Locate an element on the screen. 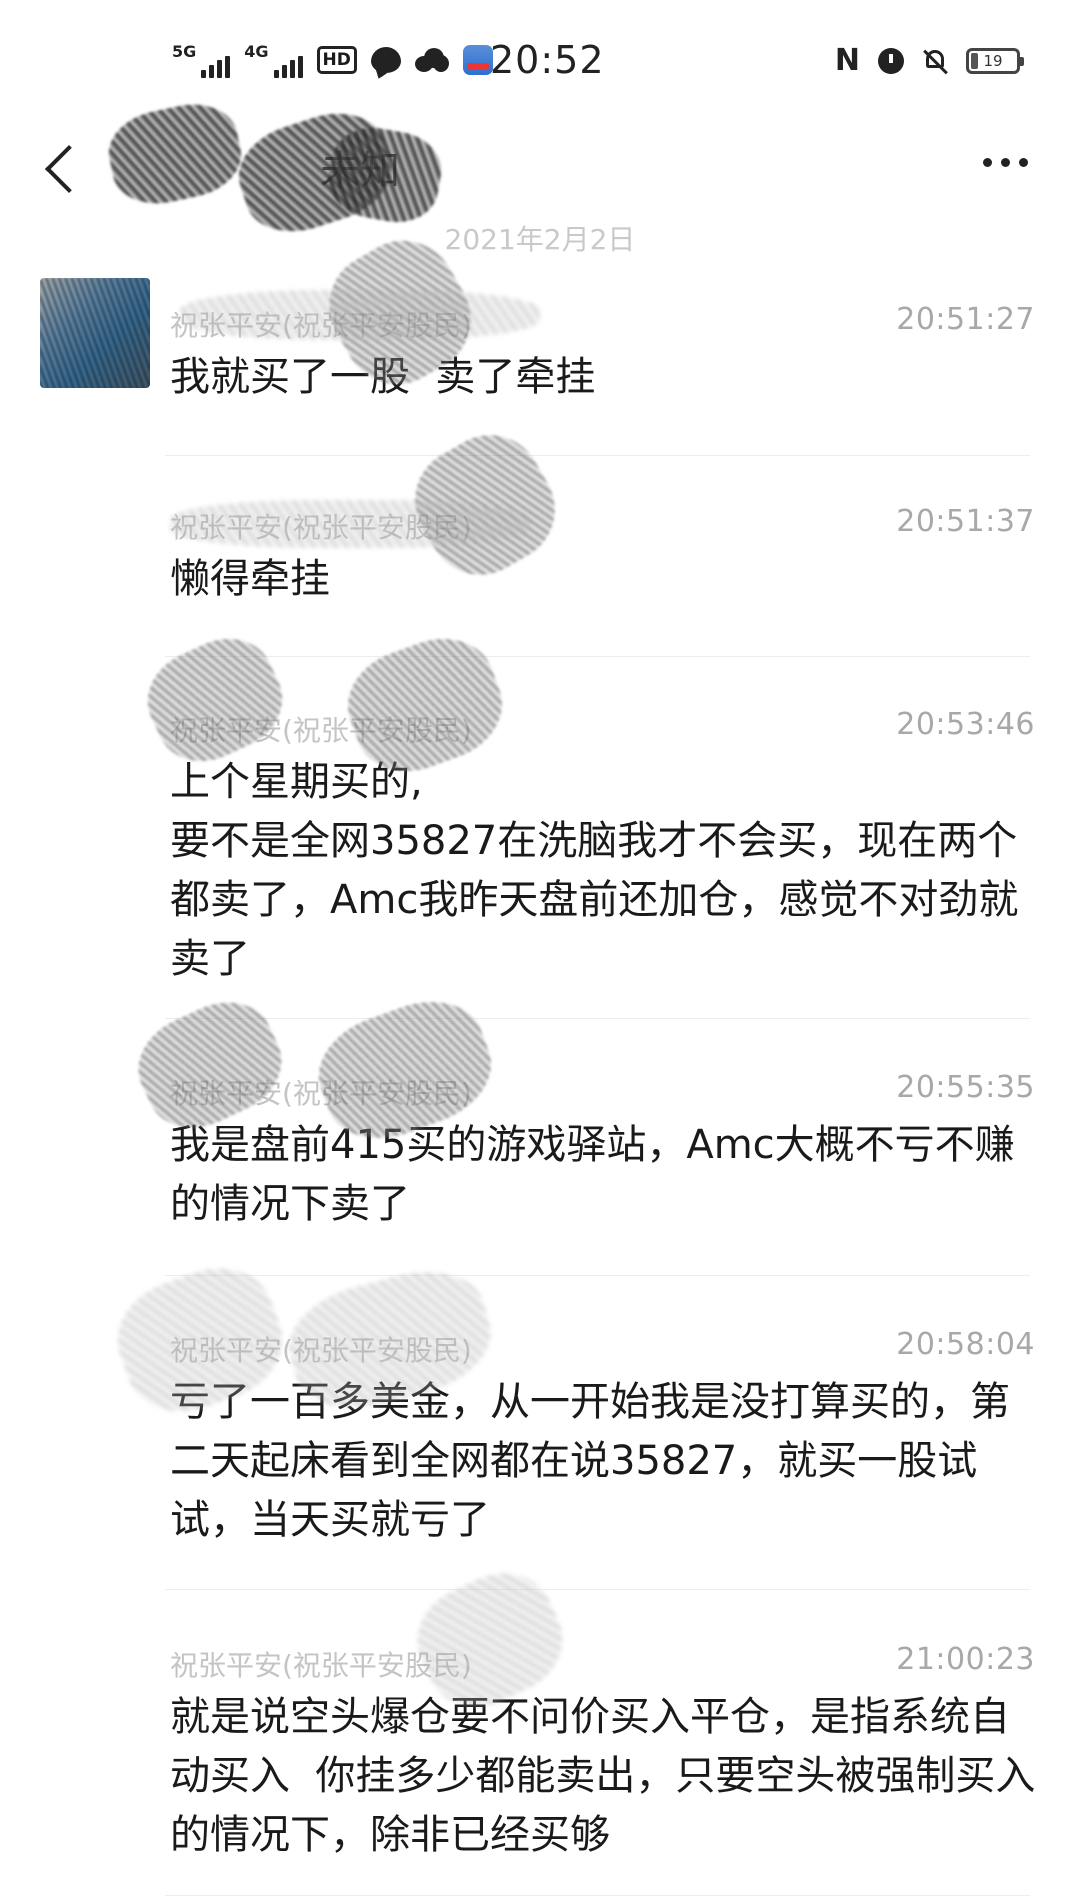 Image resolution: width=1080 pixels, height=1900 pixels. message-meta: 祝张平安(祝张平安股民) 20:51:27 is located at coordinates (605, 323).